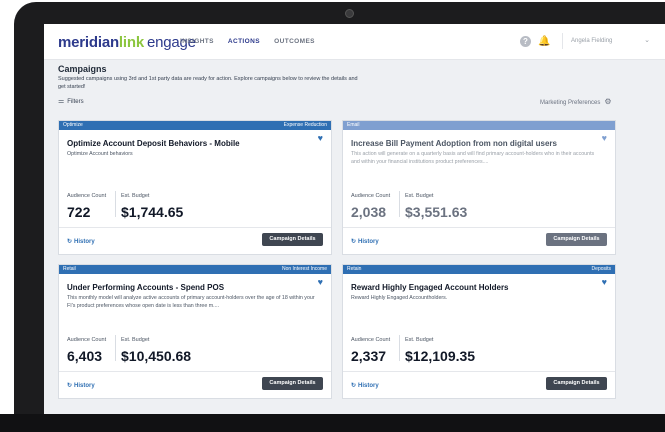 Image resolution: width=665 pixels, height=432 pixels. I want to click on marketing-preferences-button: Marketing Preferences ⚙, so click(576, 101).